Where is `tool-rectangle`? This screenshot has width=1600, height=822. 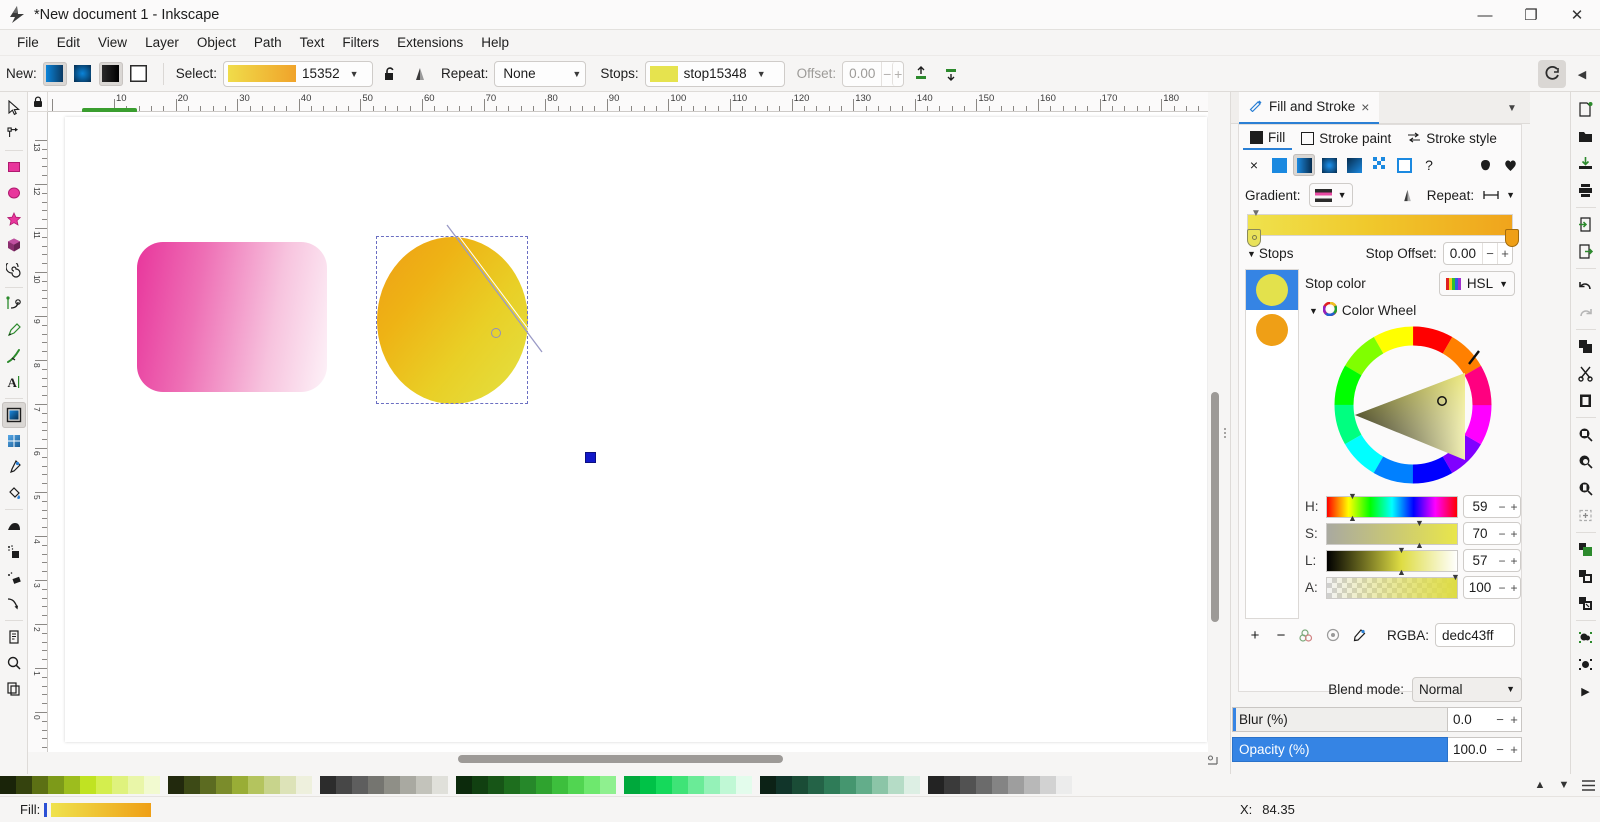
tool-rectangle is located at coordinates (14, 167).